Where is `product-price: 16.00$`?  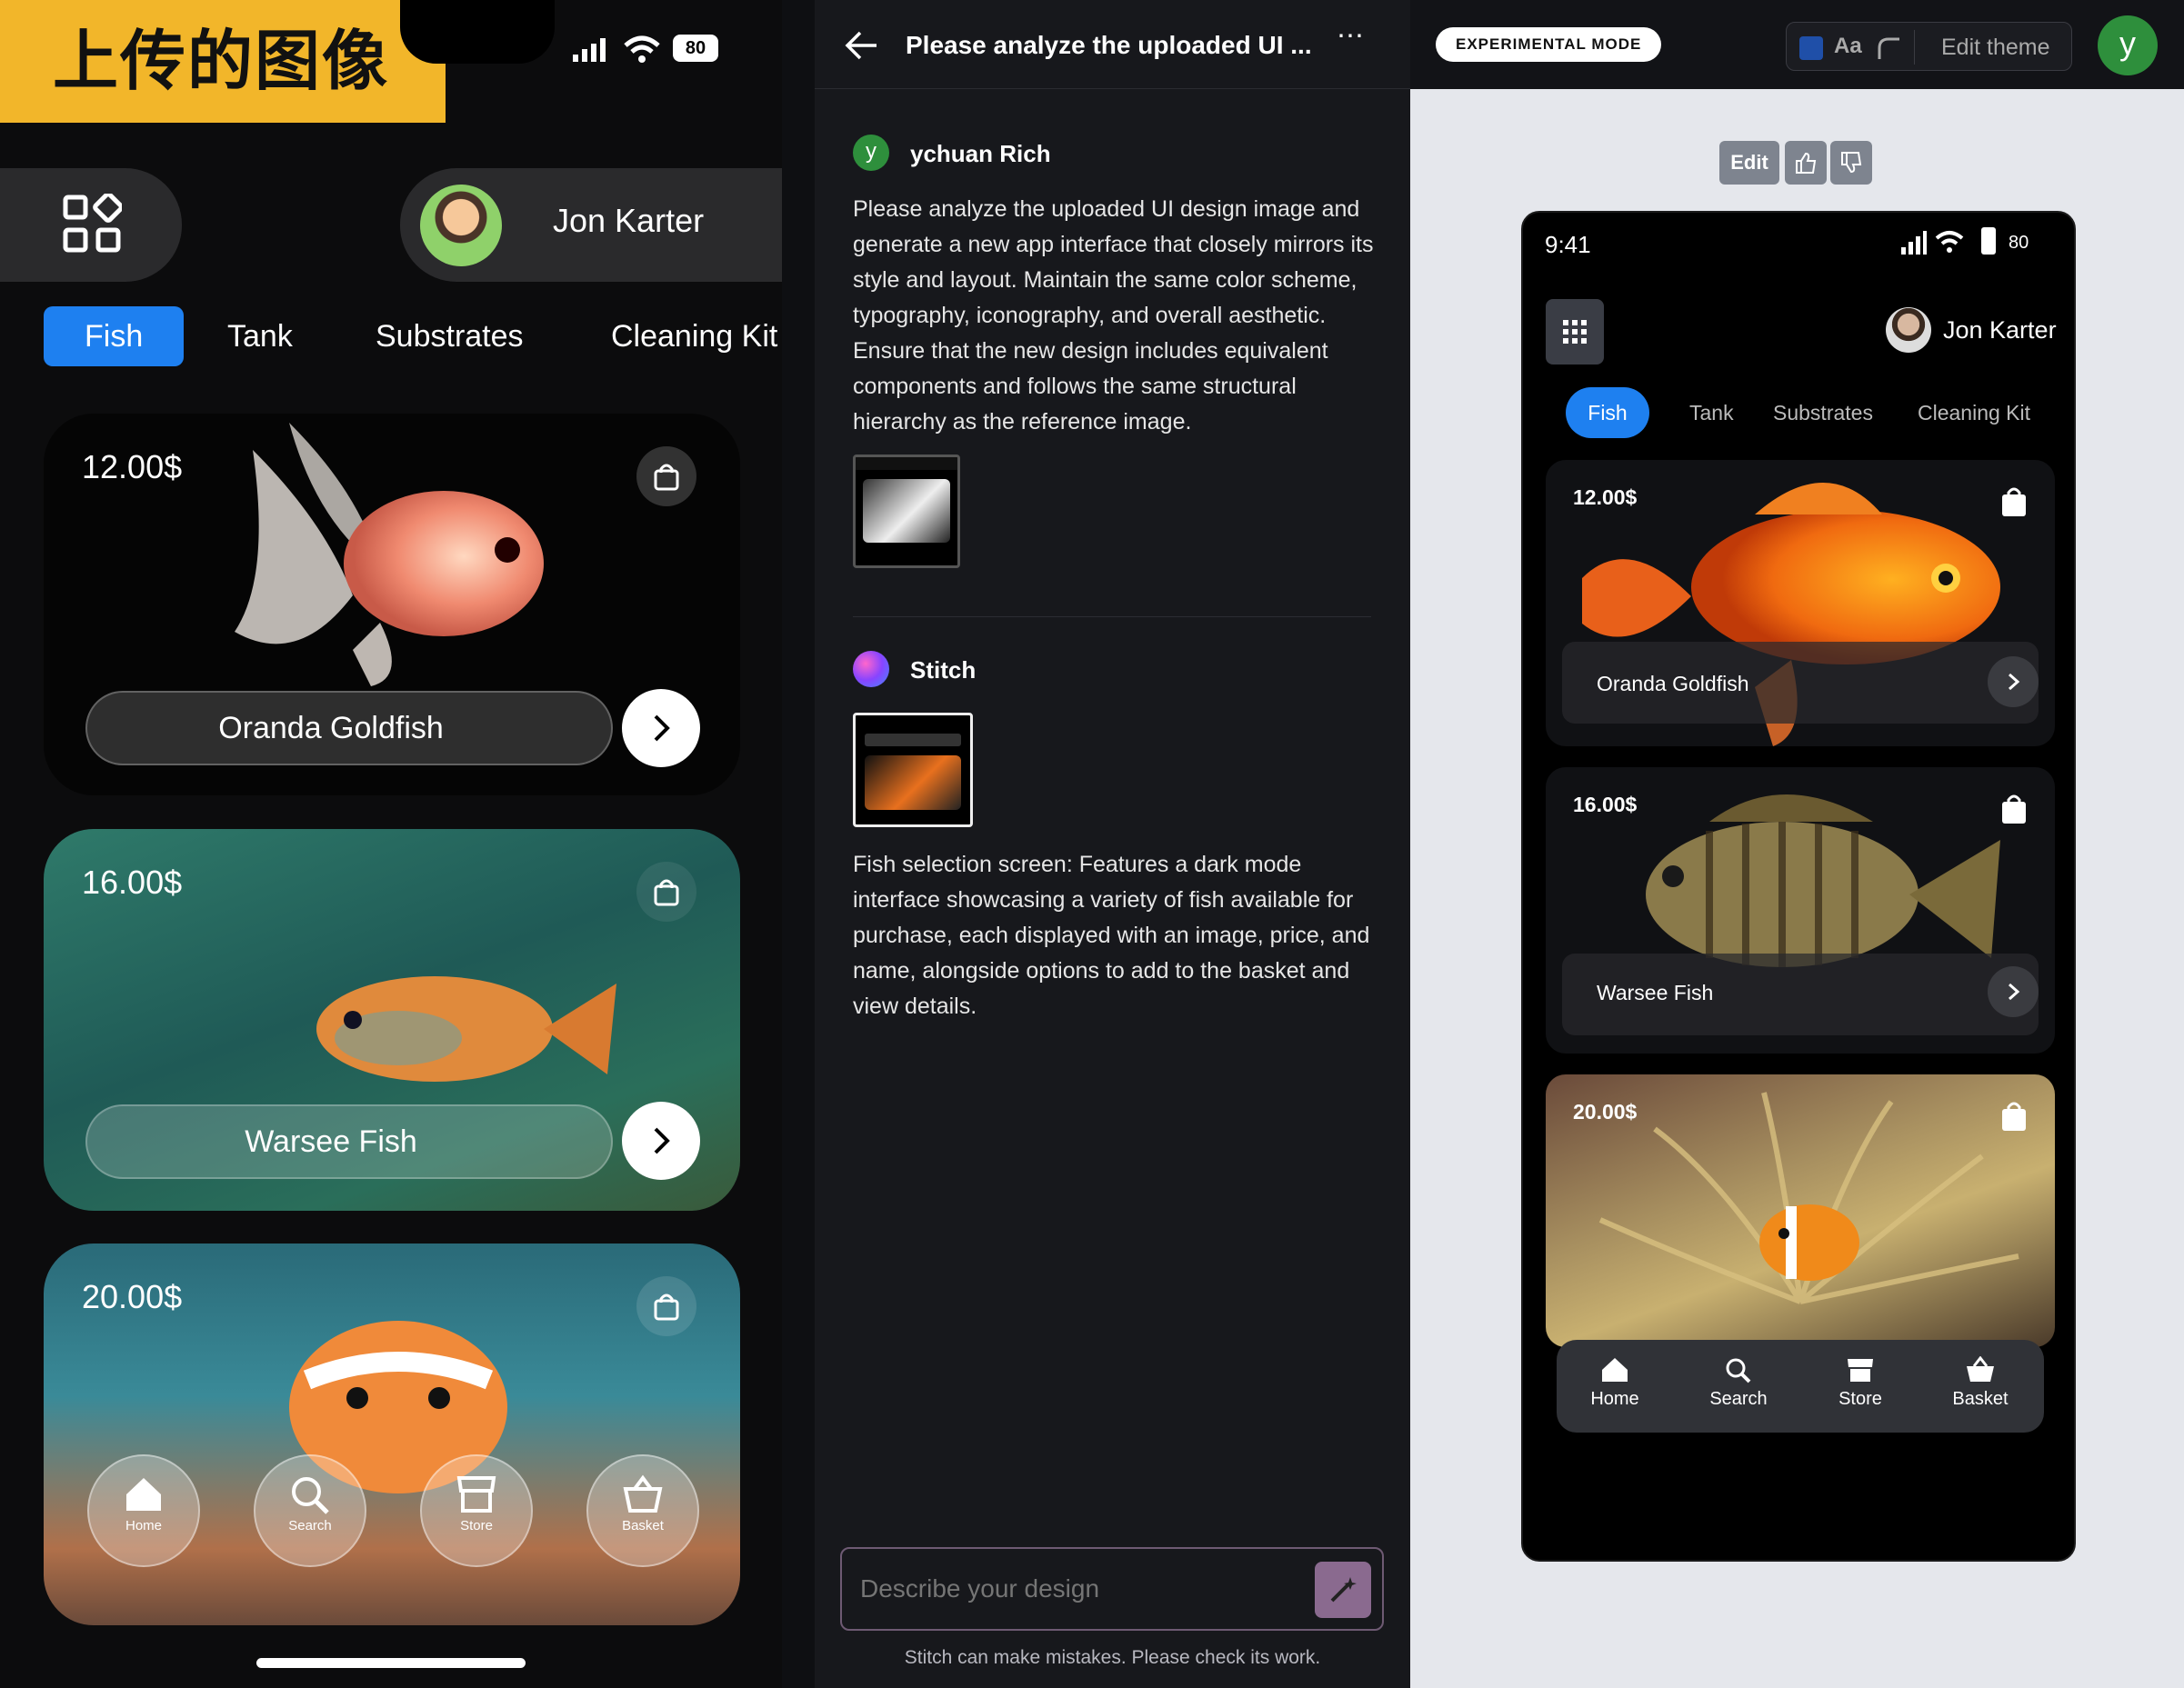
product-price: 16.00$ is located at coordinates (132, 883).